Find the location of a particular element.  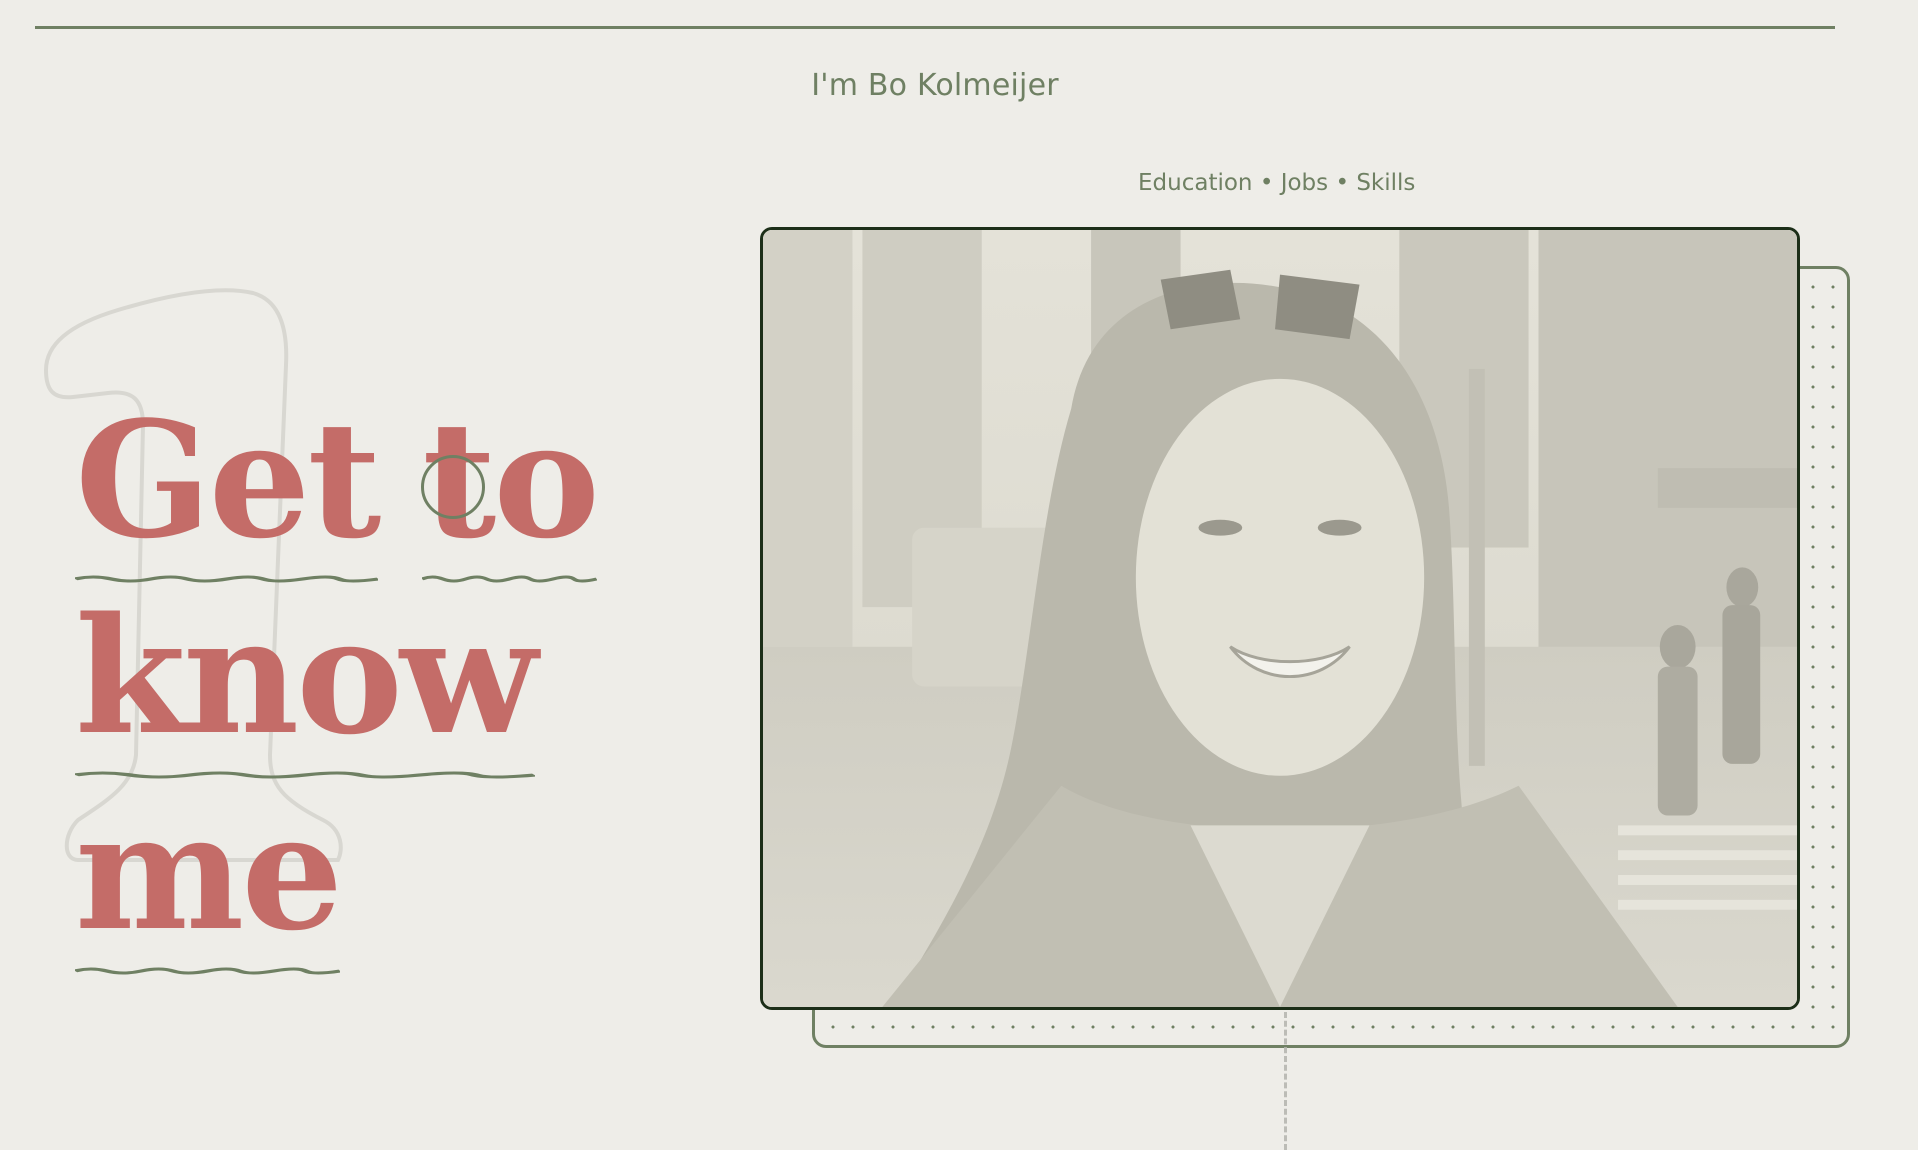

timeline-dashed-line is located at coordinates (1285, 1081).